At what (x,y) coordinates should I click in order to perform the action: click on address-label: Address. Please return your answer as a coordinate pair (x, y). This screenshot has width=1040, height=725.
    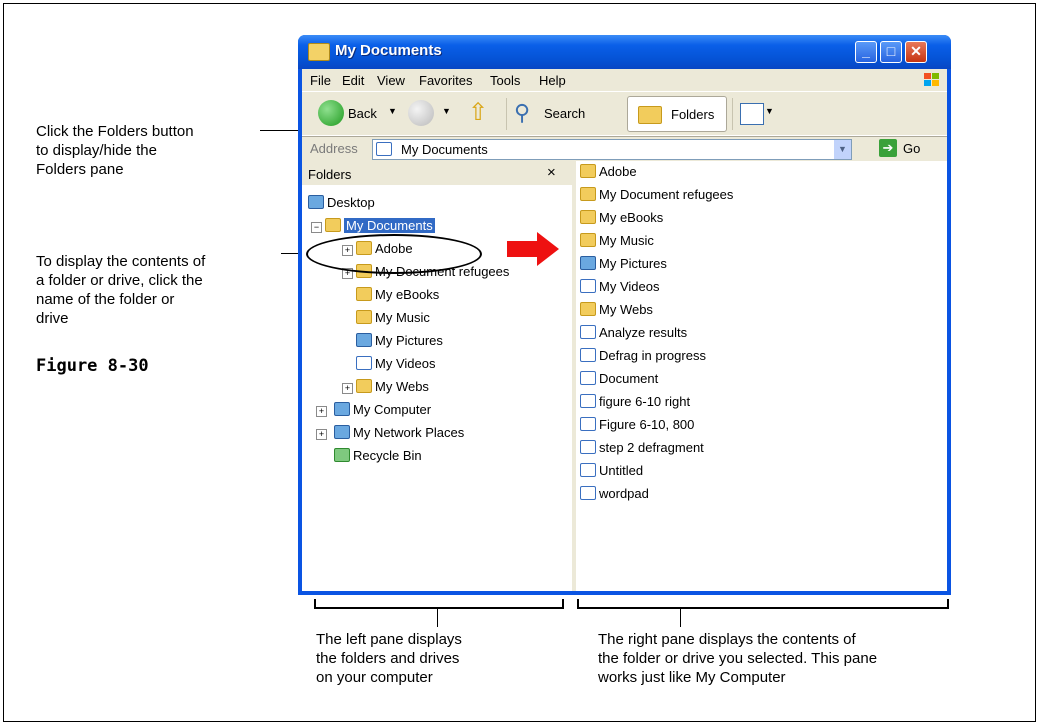
    Looking at the image, I should click on (334, 148).